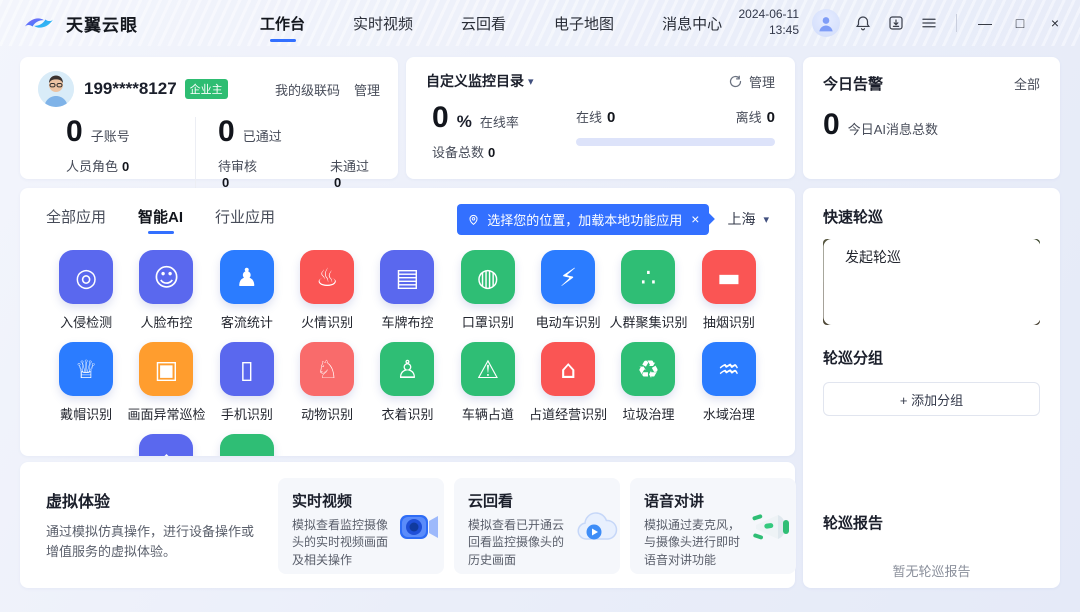 The width and height of the screenshot is (1080, 612). I want to click on app-label: 垃圾治理, so click(648, 414).